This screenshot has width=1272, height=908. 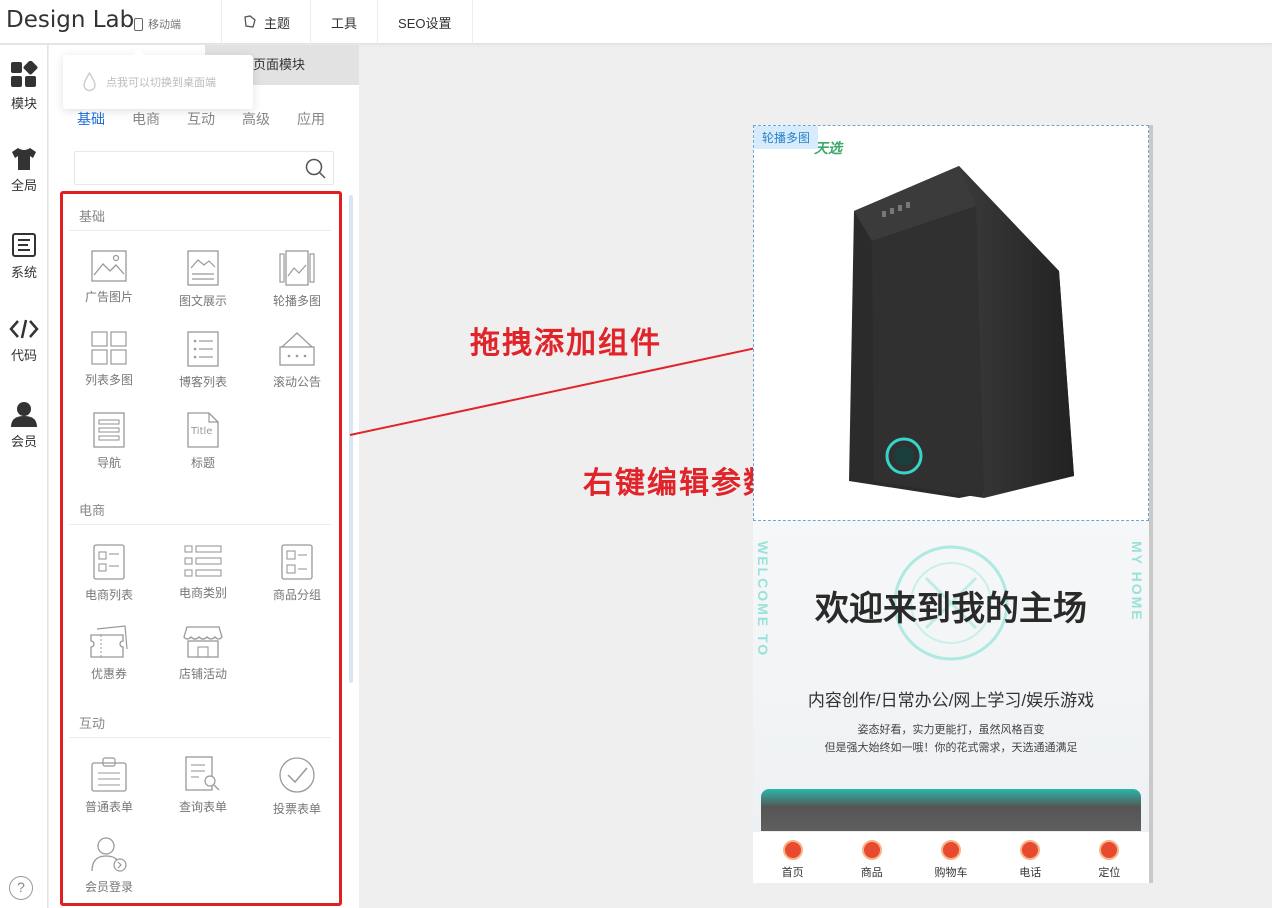 What do you see at coordinates (161, 83) in the screenshot?
I see `tooltip-text: 点我可以切换到桌面端` at bounding box center [161, 83].